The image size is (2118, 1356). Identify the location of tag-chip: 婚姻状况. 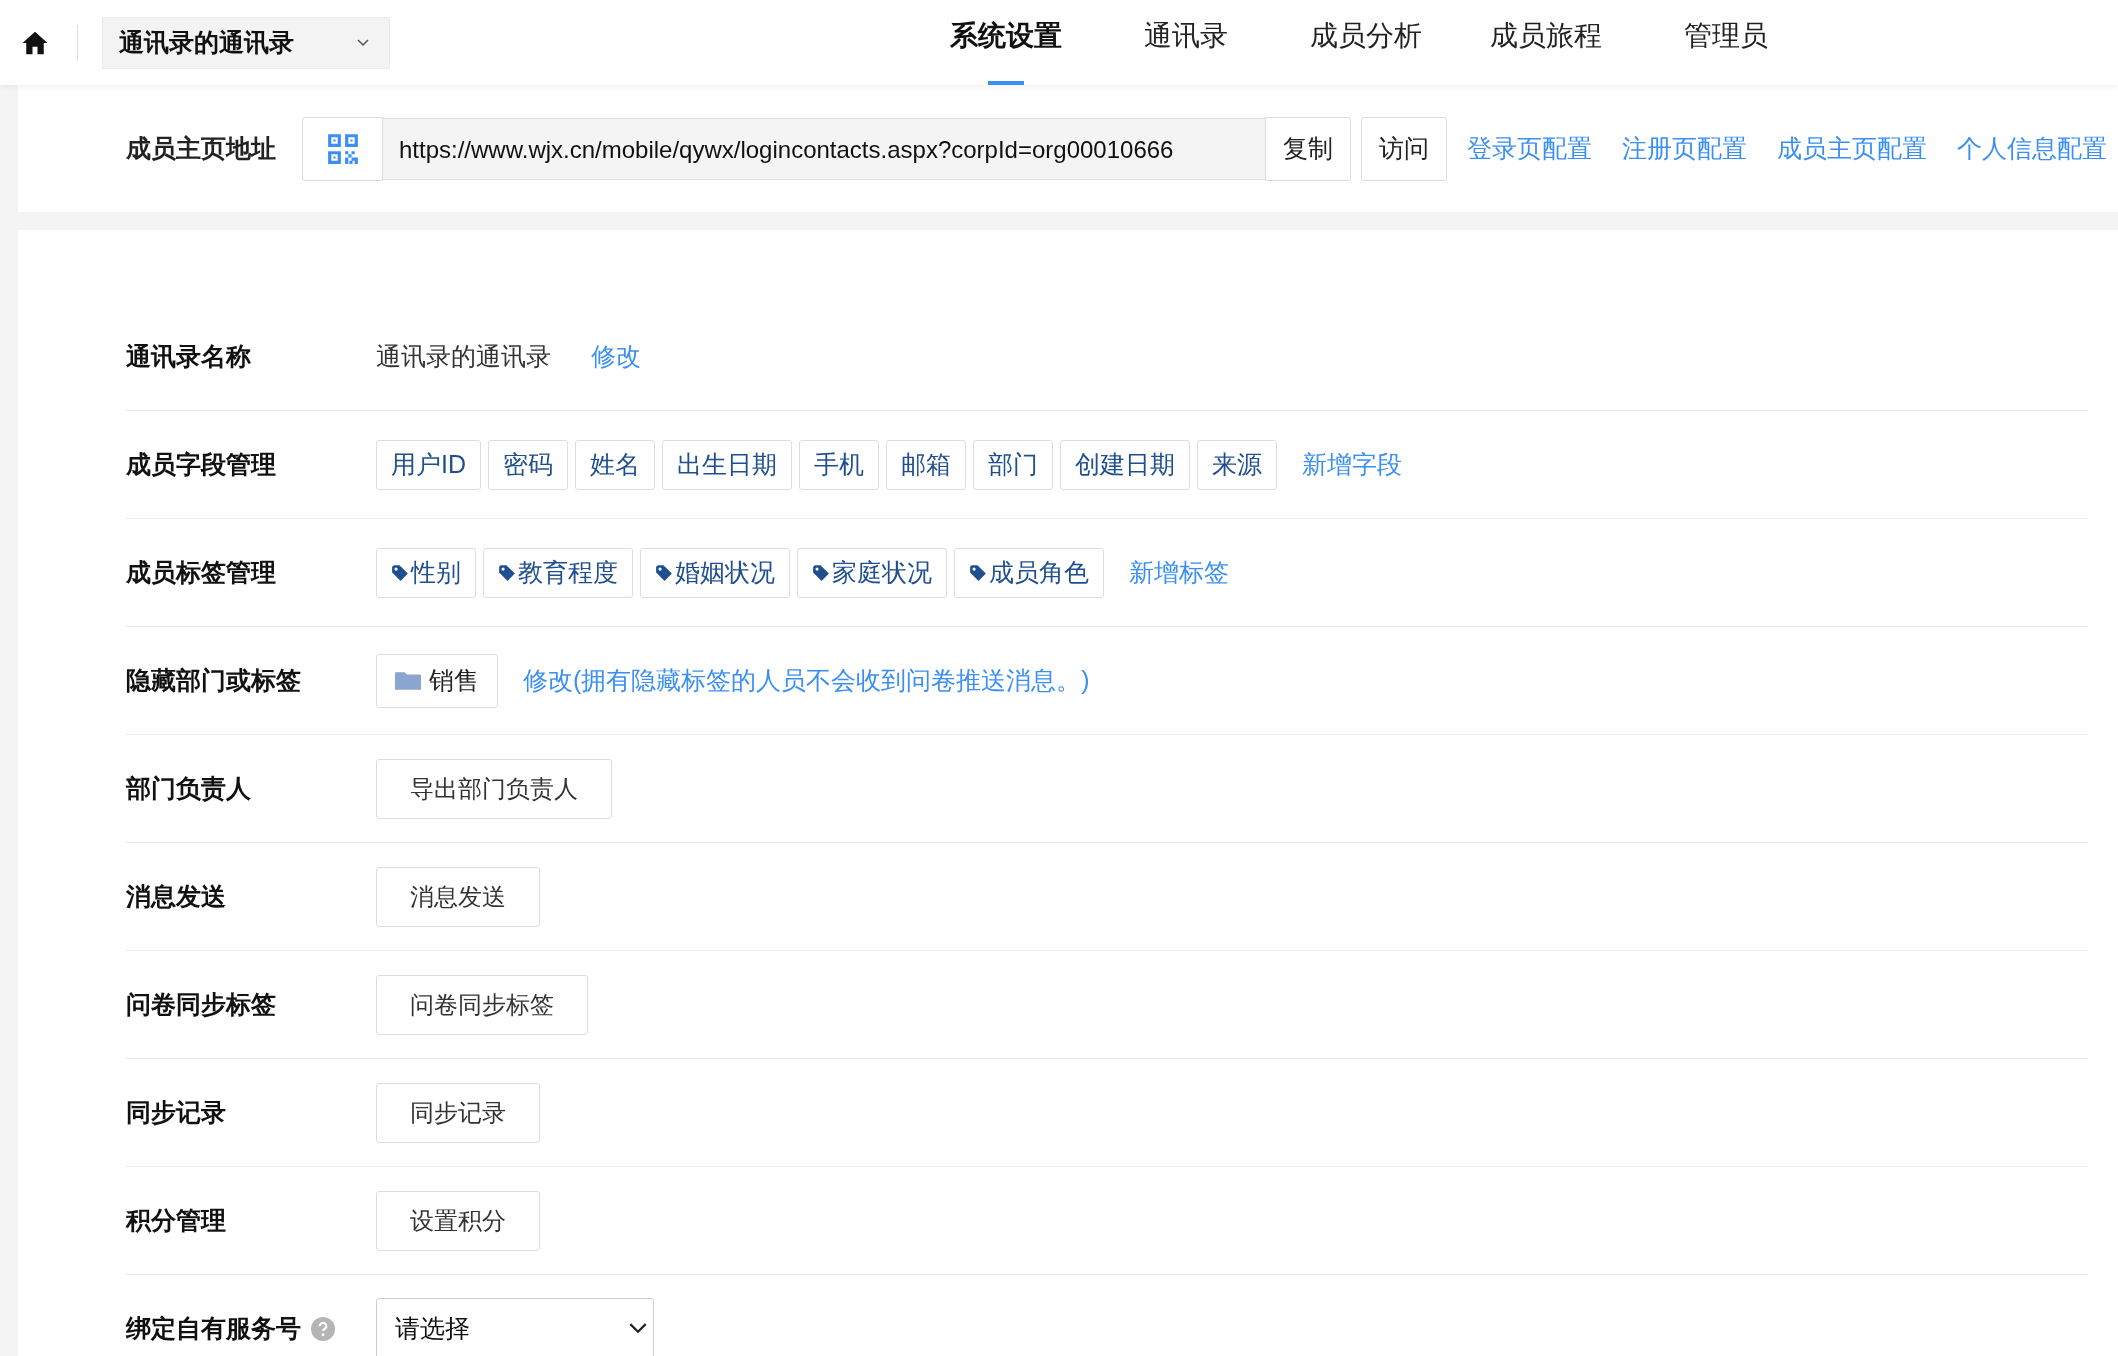
(715, 572).